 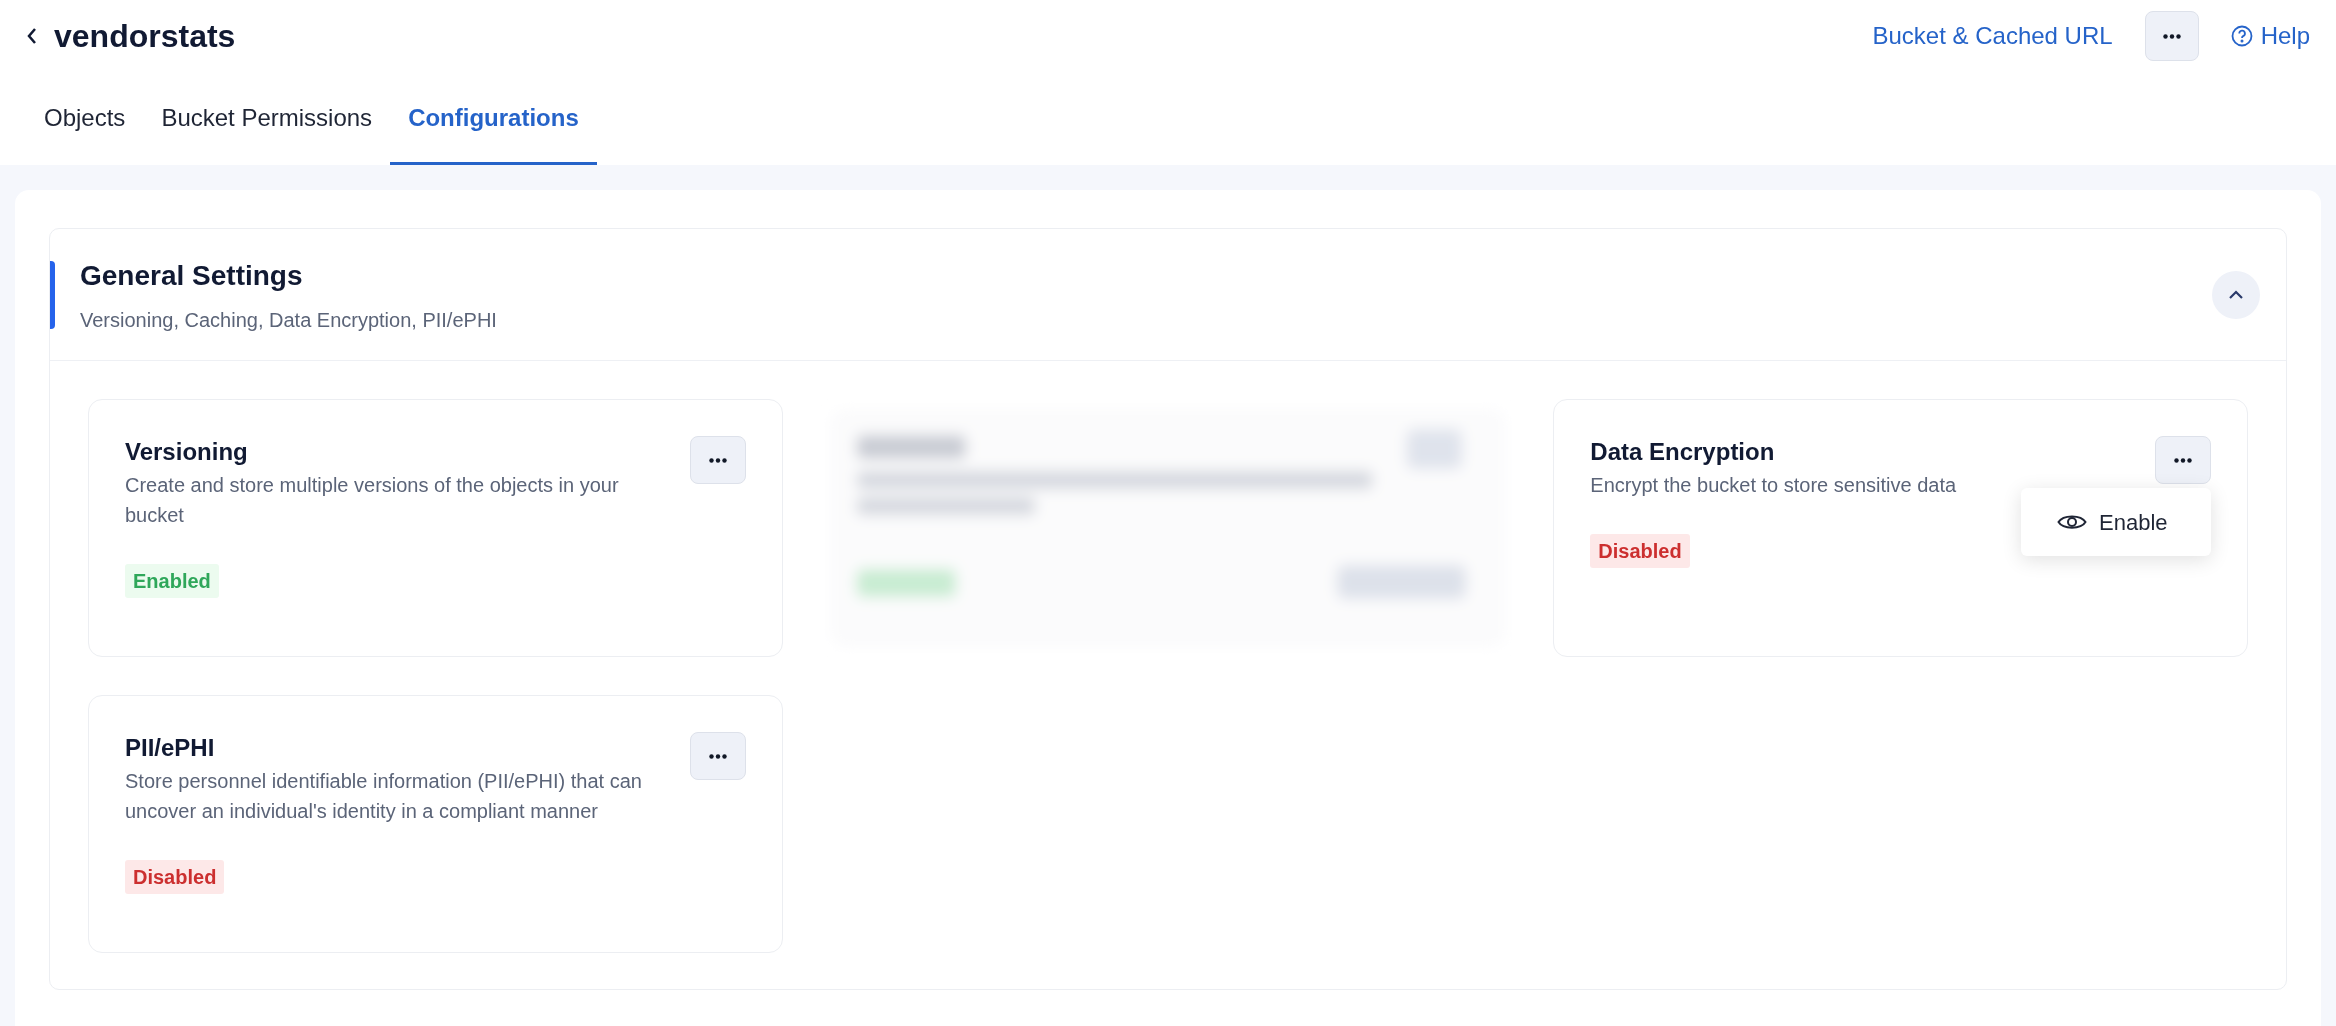 I want to click on tab: Objects, so click(x=85, y=132).